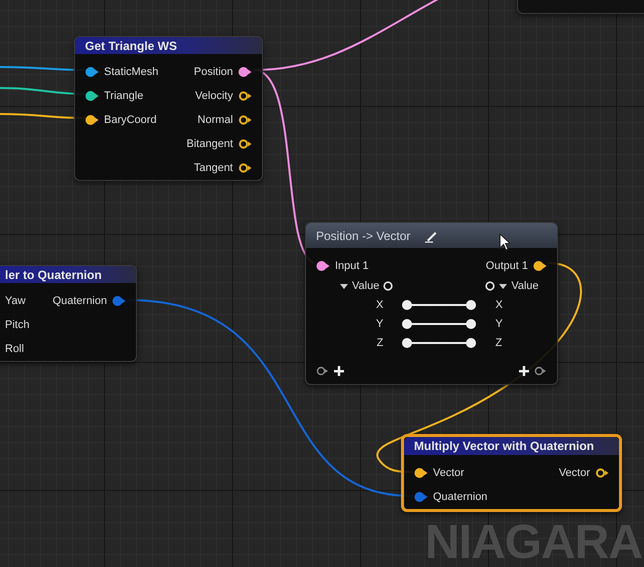  What do you see at coordinates (53, 275) in the screenshot?
I see `node-title: ler to Quaternion` at bounding box center [53, 275].